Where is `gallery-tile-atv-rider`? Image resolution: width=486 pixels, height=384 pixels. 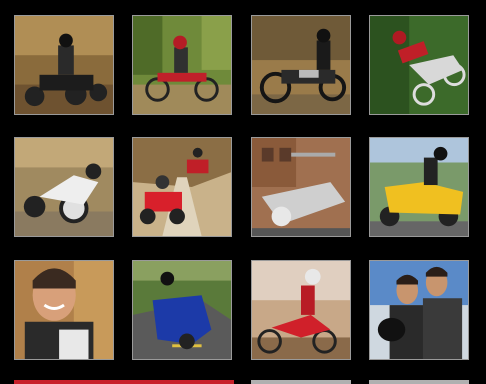
gallery-tile-atv-rider is located at coordinates (64, 65).